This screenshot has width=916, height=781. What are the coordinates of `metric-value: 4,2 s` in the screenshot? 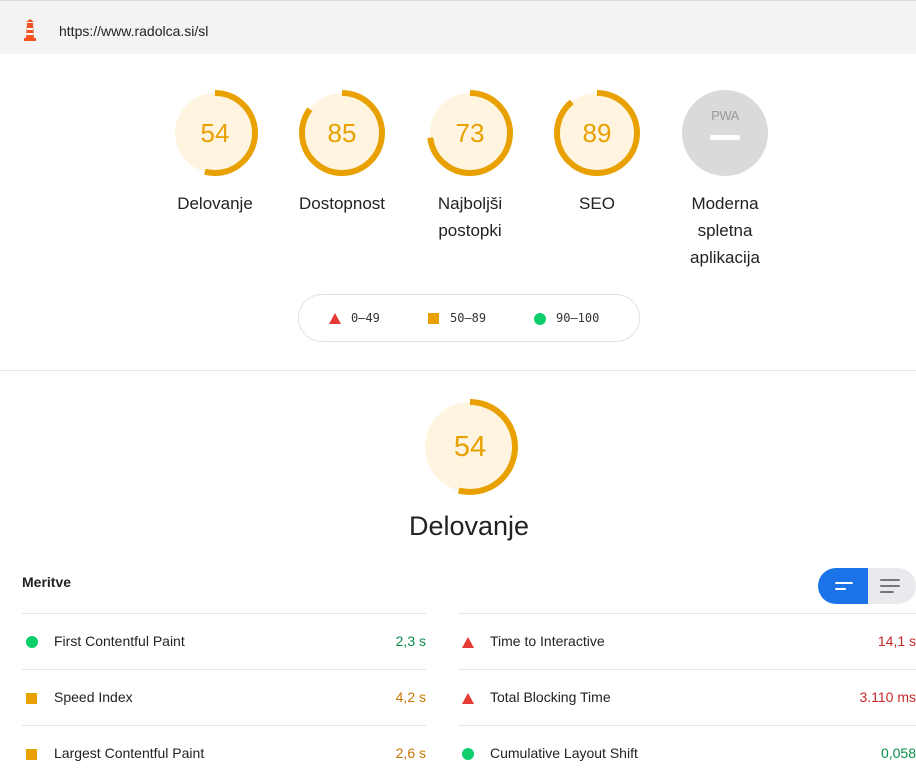 It's located at (410, 697).